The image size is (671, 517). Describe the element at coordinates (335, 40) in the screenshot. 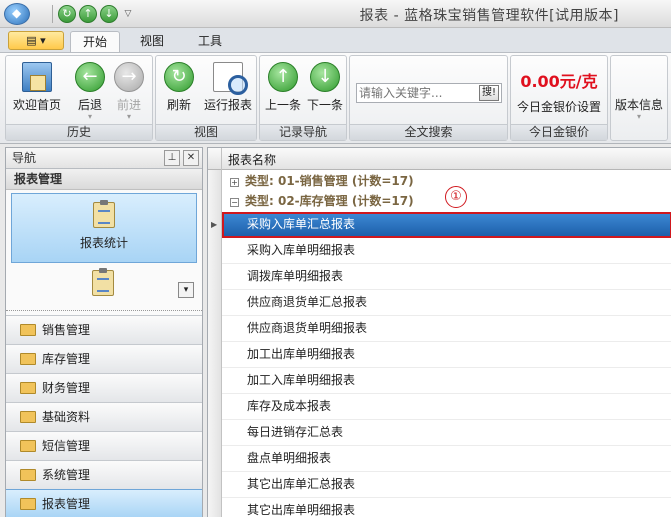

I see `ribbon-tab-row: ▤ ▾ 开始 视图 工具` at that location.